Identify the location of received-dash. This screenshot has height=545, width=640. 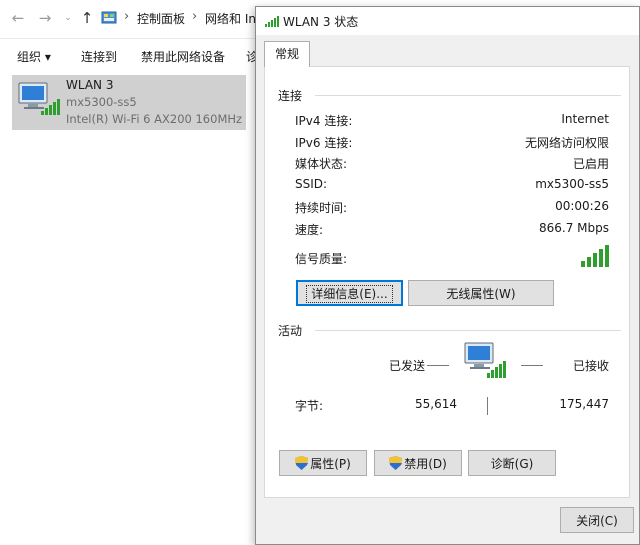
(532, 365).